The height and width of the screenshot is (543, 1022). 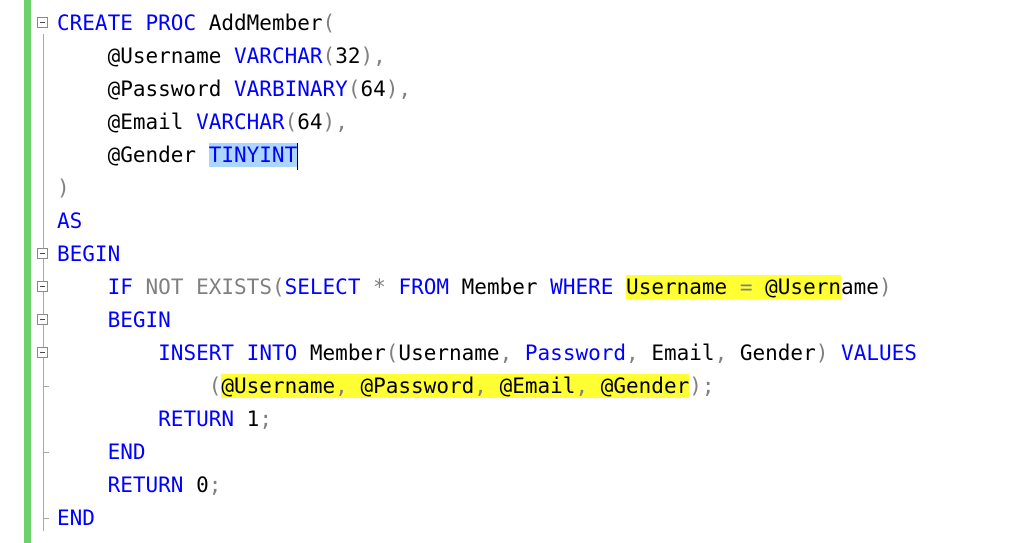 What do you see at coordinates (771, 353) in the screenshot?
I see `code-token: Gender` at bounding box center [771, 353].